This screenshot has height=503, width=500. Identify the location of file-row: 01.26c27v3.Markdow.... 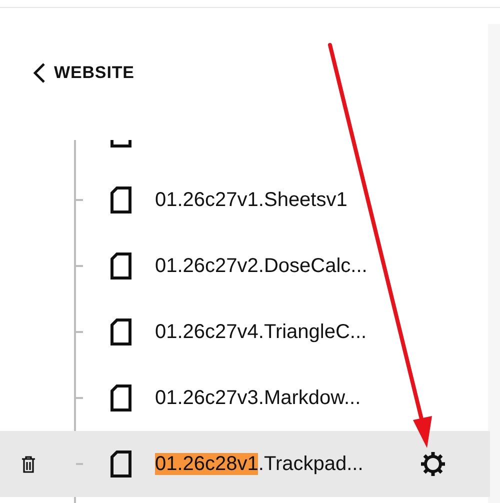
(245, 398).